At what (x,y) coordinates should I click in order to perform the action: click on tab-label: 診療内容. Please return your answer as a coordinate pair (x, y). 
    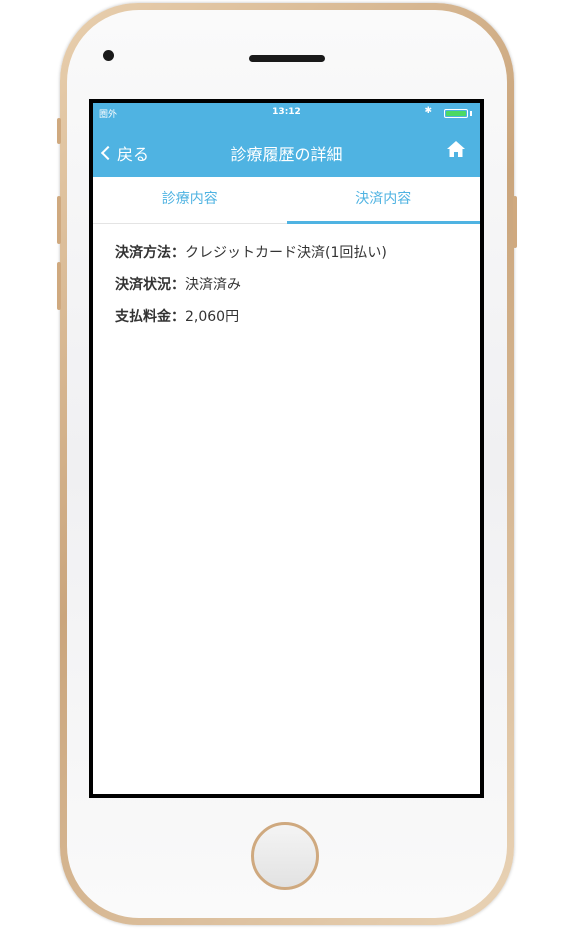
    Looking at the image, I should click on (189, 199).